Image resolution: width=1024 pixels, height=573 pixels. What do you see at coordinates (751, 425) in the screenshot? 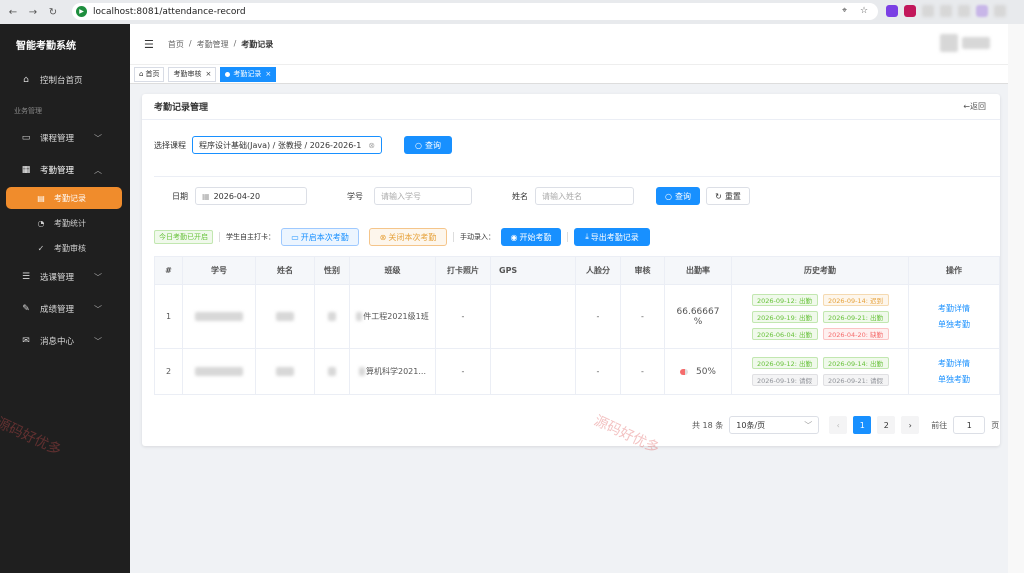
I see `page-size-value: 10条/页` at bounding box center [751, 425].